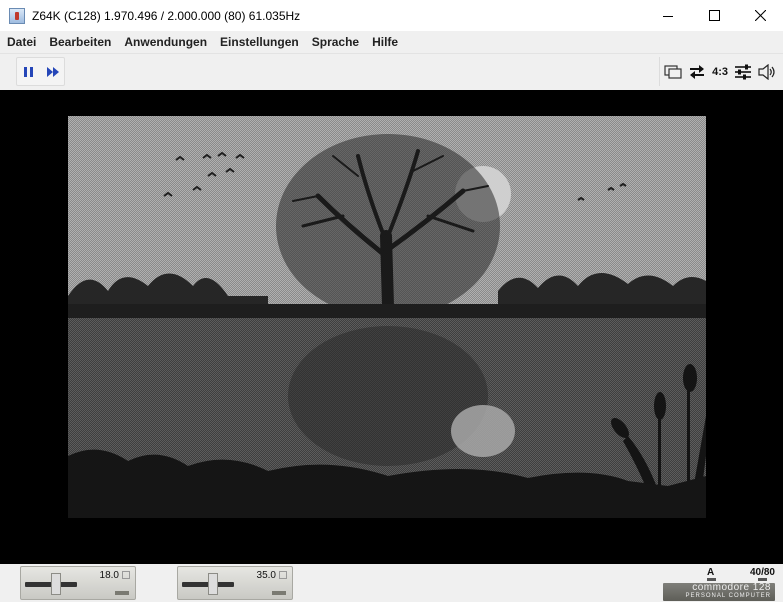 The image size is (783, 602). What do you see at coordinates (762, 572) in the screenshot?
I see `columns-mode: 40/80` at bounding box center [762, 572].